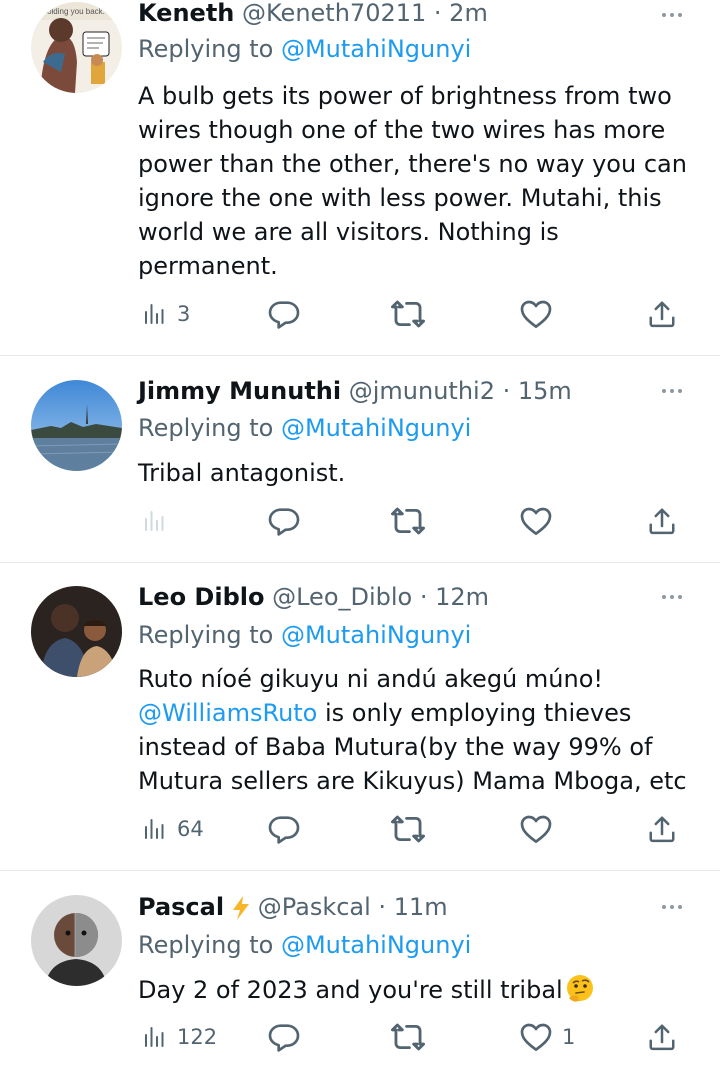  What do you see at coordinates (418, 473) in the screenshot?
I see `tweet-text: Tribal antagonist.` at bounding box center [418, 473].